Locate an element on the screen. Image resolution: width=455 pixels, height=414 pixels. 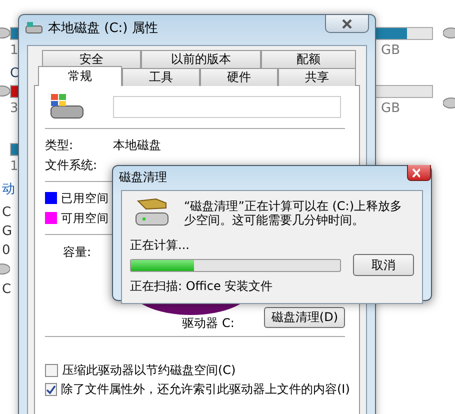
tab: 安全 is located at coordinates (92, 59).